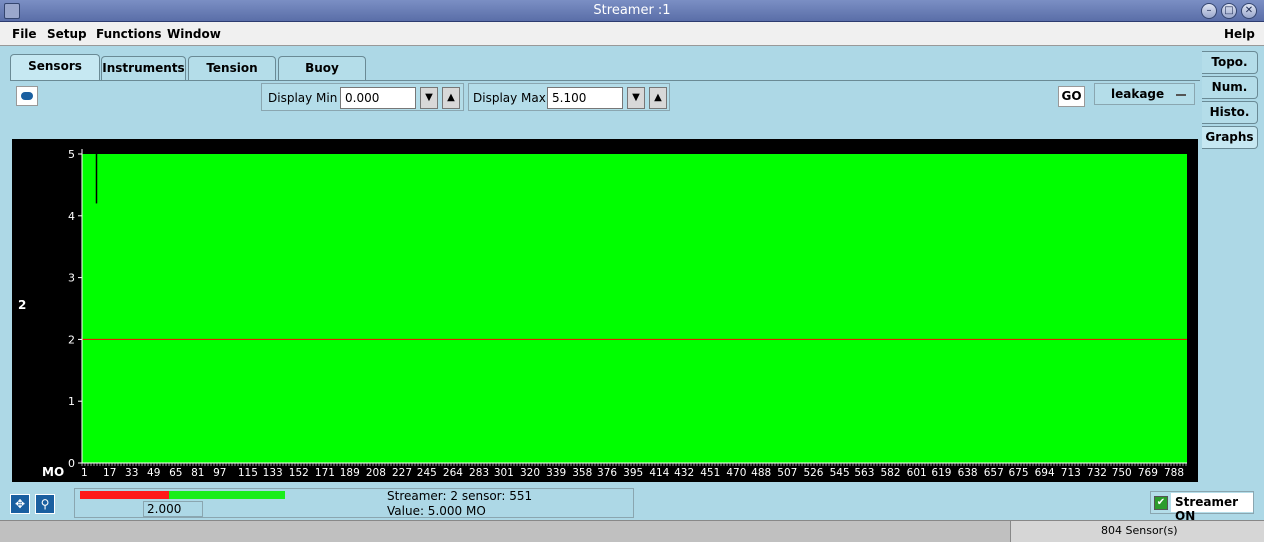 This screenshot has width=1264, height=542. I want to click on x-tick-label: 395, so click(633, 473).